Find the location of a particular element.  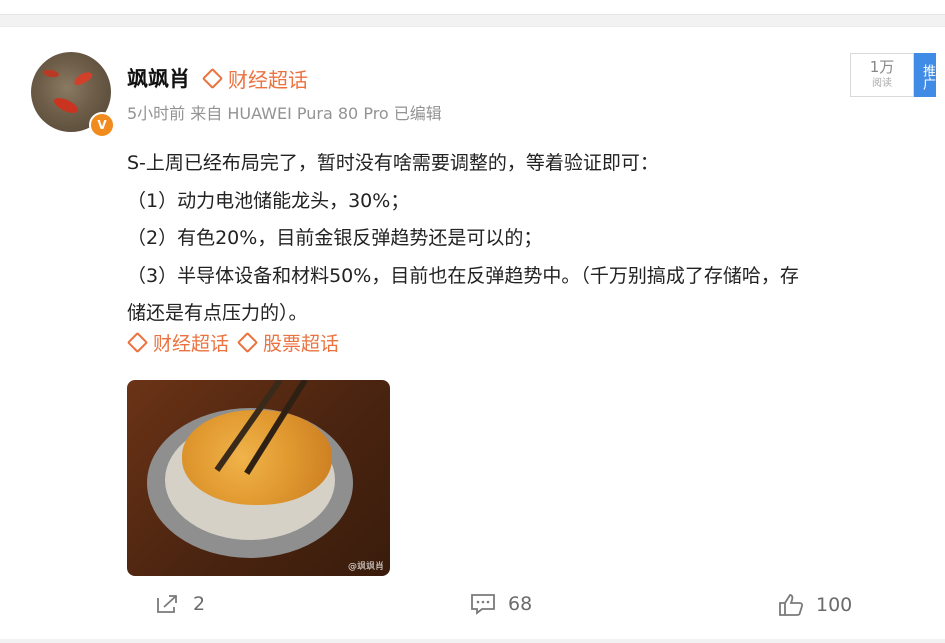

share-icon is located at coordinates (167, 604).